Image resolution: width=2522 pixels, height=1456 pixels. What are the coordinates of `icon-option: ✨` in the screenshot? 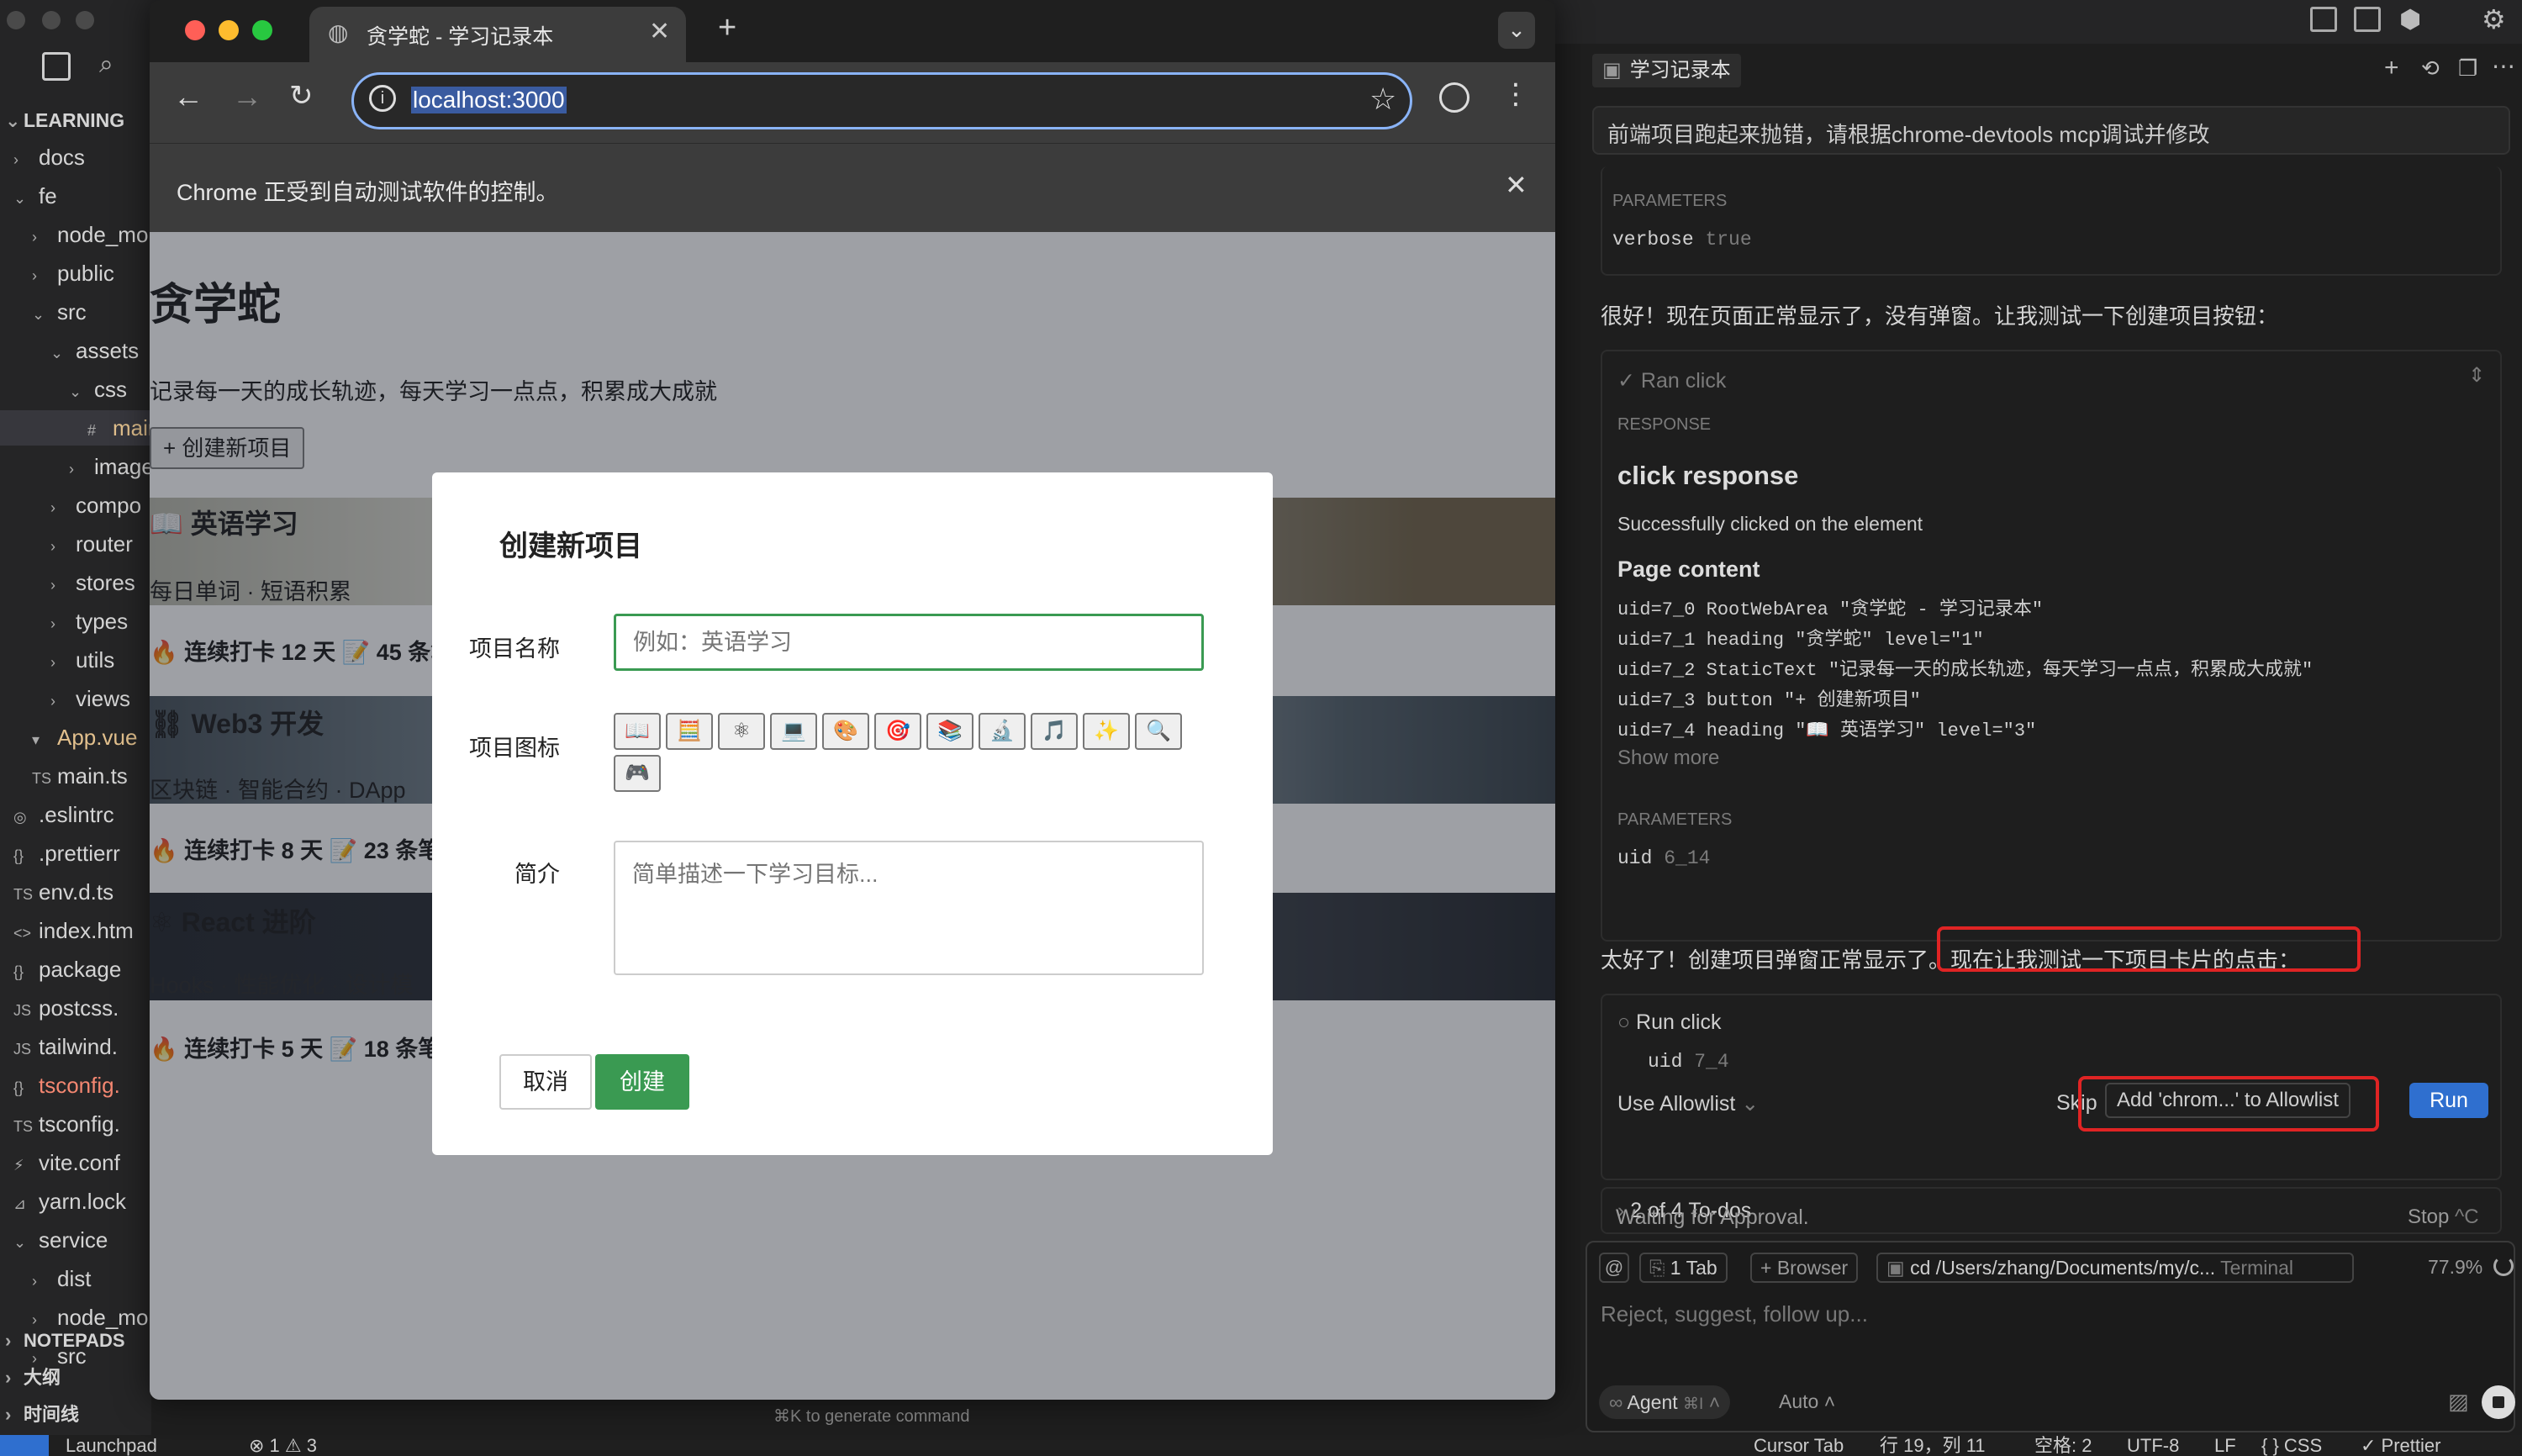 It's located at (1106, 731).